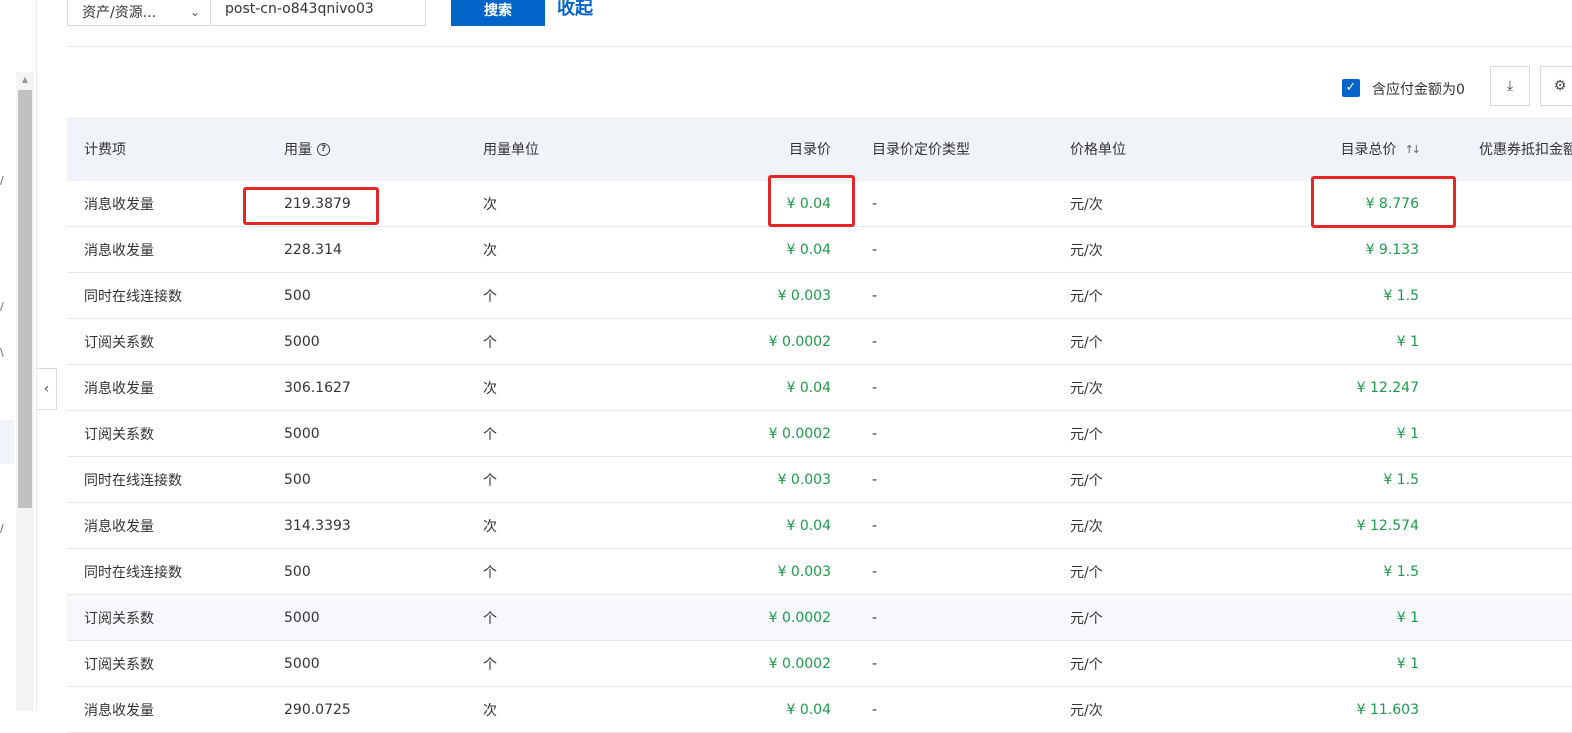  I want to click on collapse-filter-link: 收起, so click(575, 10).